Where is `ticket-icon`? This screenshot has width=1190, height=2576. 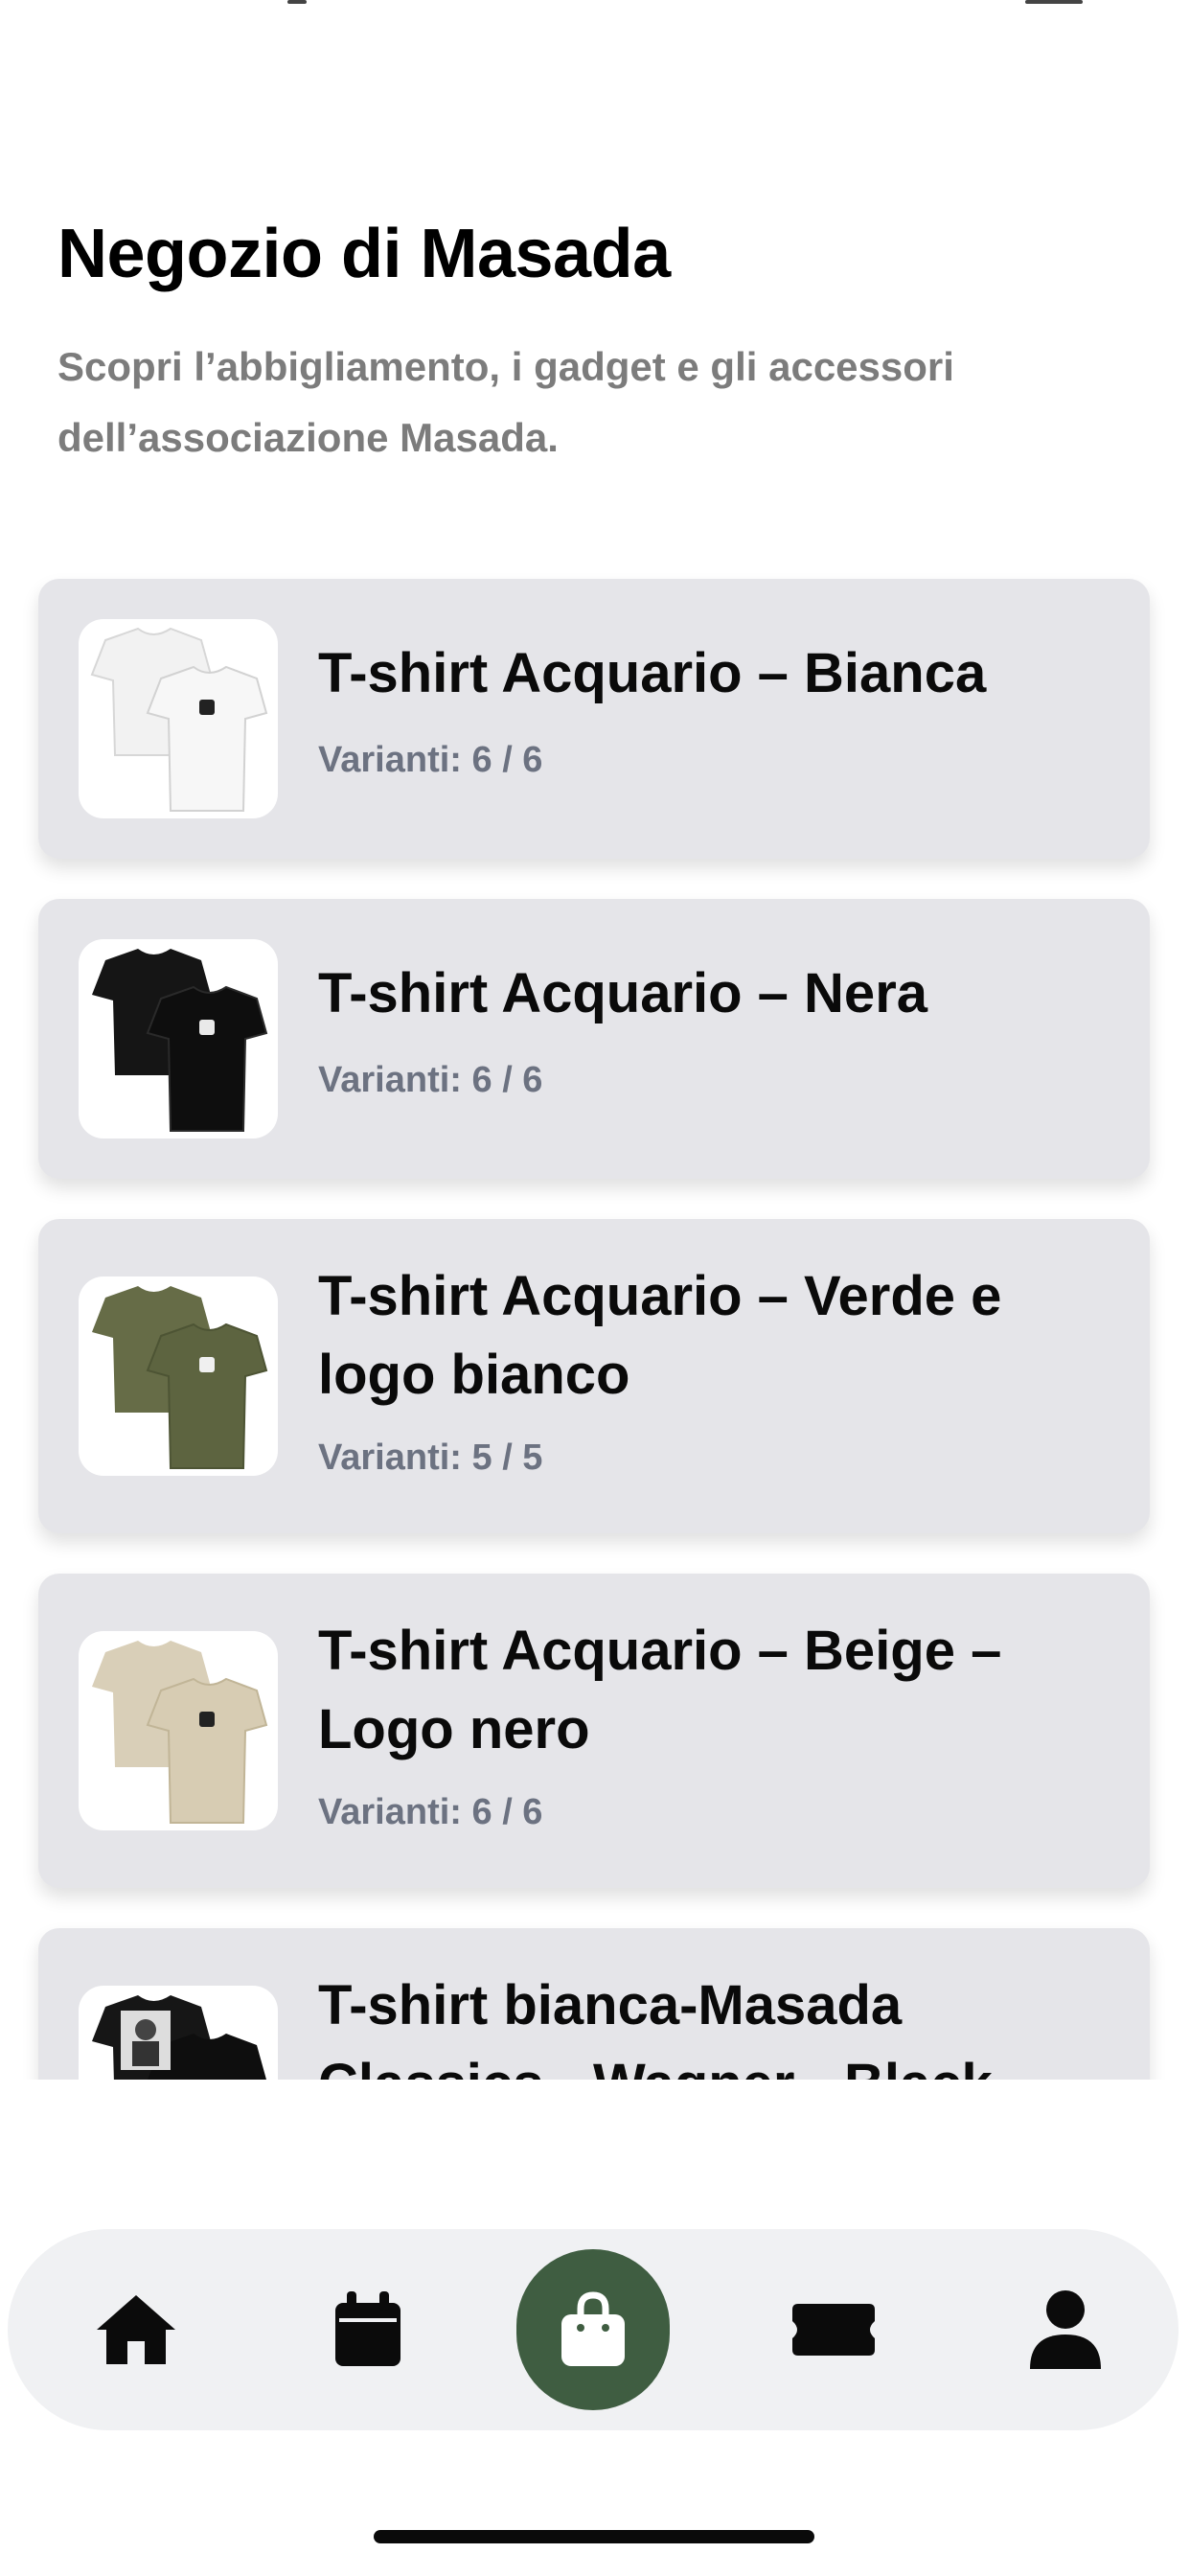 ticket-icon is located at coordinates (834, 2330).